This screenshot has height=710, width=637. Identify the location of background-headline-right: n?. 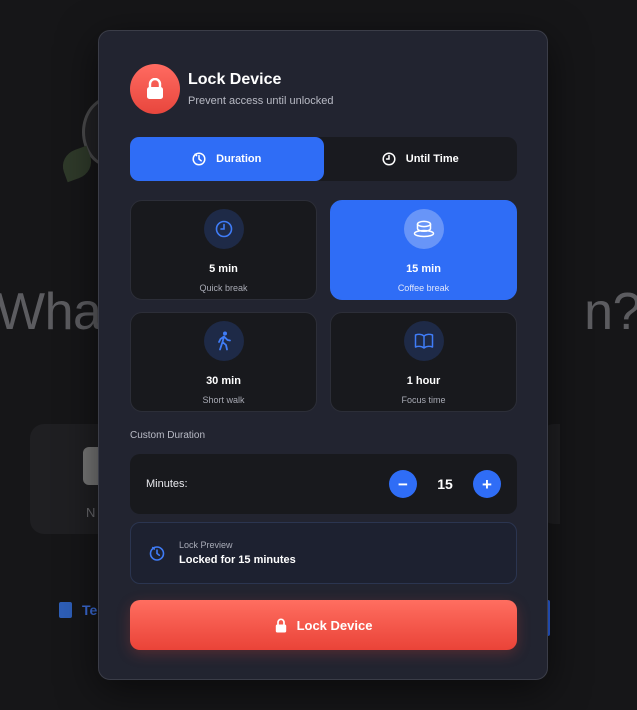
(610, 312).